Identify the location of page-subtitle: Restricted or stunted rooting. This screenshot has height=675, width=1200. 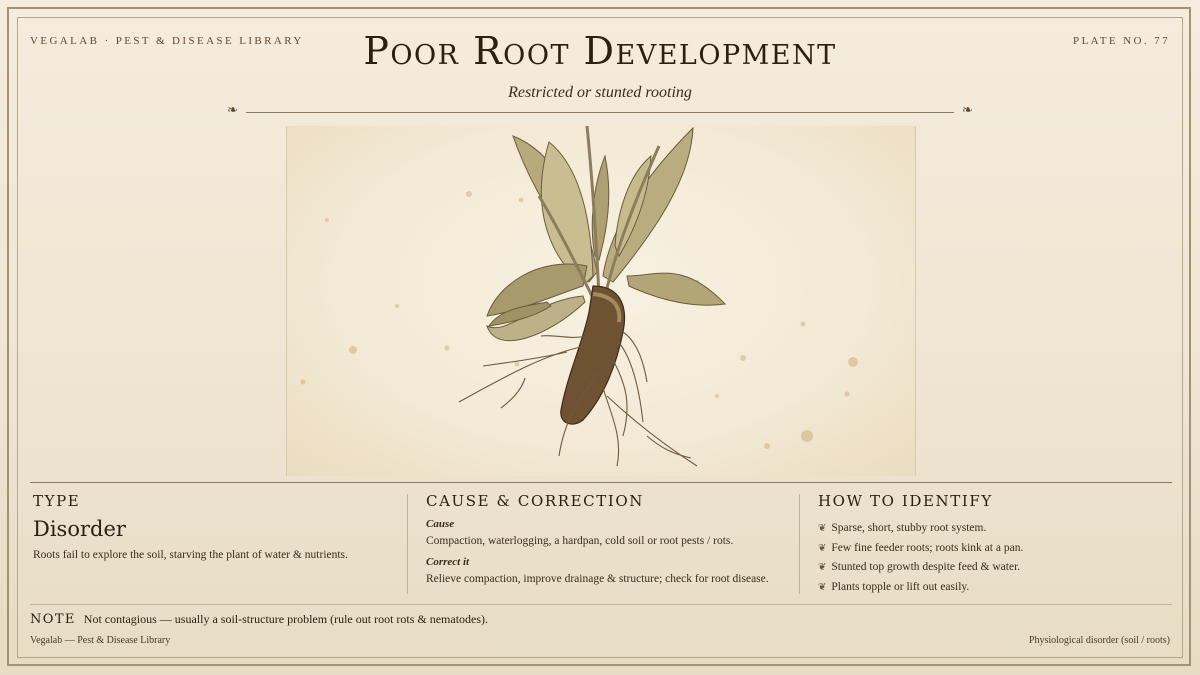
(600, 92).